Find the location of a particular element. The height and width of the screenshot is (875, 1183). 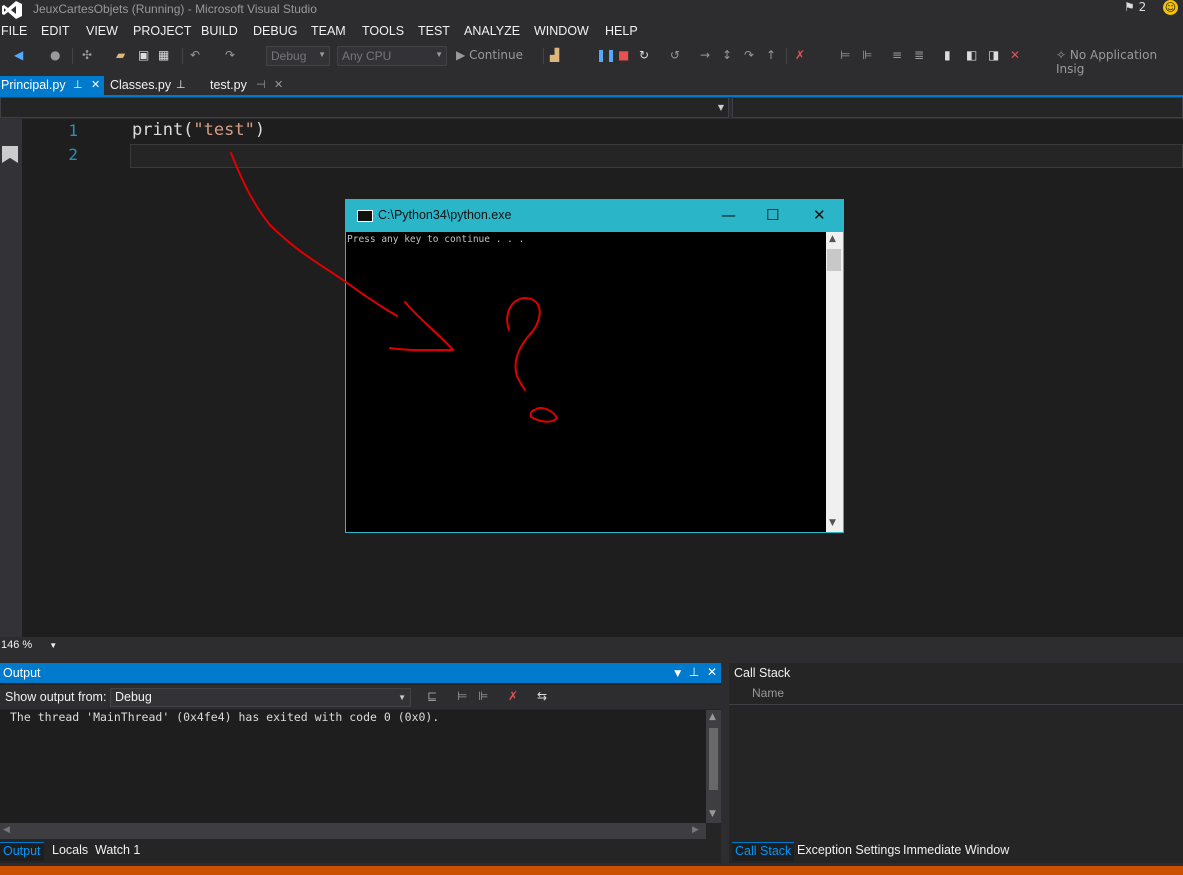

toggle-word-wrap-icon: ⇆ is located at coordinates (542, 697).